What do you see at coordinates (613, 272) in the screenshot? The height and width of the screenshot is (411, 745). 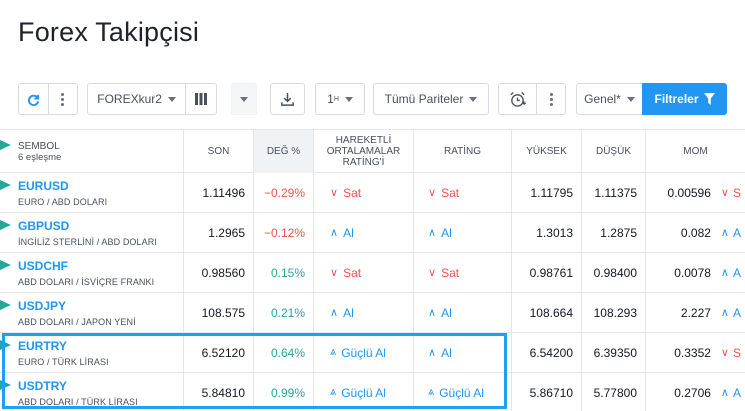 I see `low-price: 0.98400` at bounding box center [613, 272].